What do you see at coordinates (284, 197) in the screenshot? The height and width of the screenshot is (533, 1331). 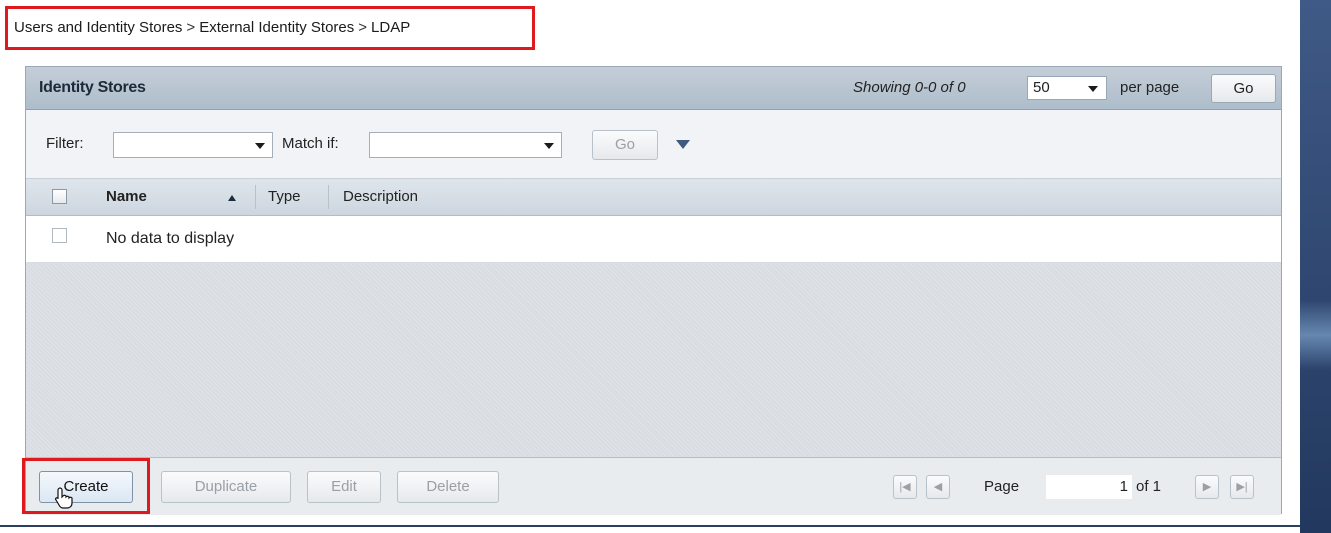 I see `column-header-type: Type` at bounding box center [284, 197].